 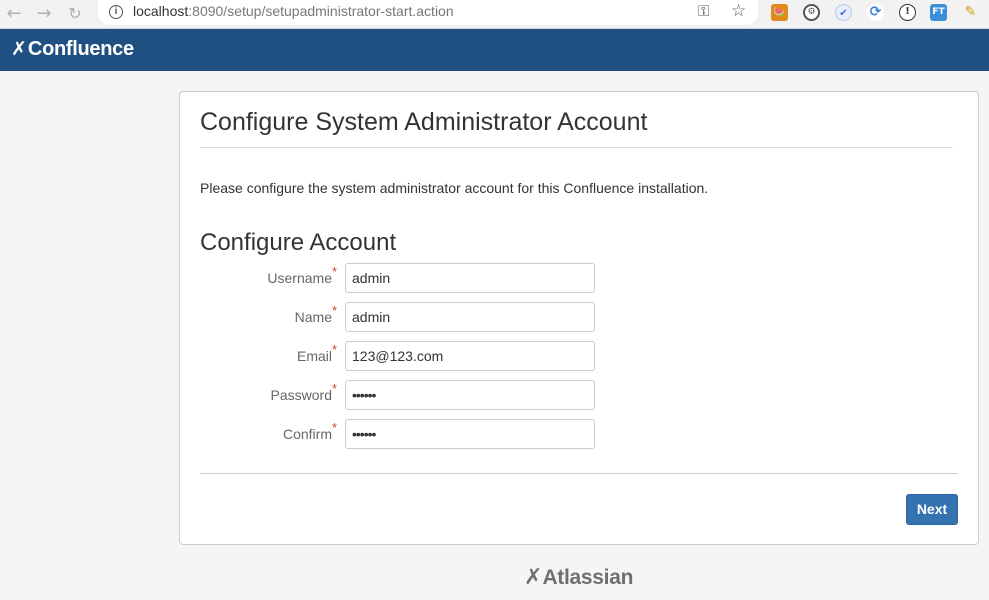 I want to click on username-row: Username *, so click(x=430, y=278).